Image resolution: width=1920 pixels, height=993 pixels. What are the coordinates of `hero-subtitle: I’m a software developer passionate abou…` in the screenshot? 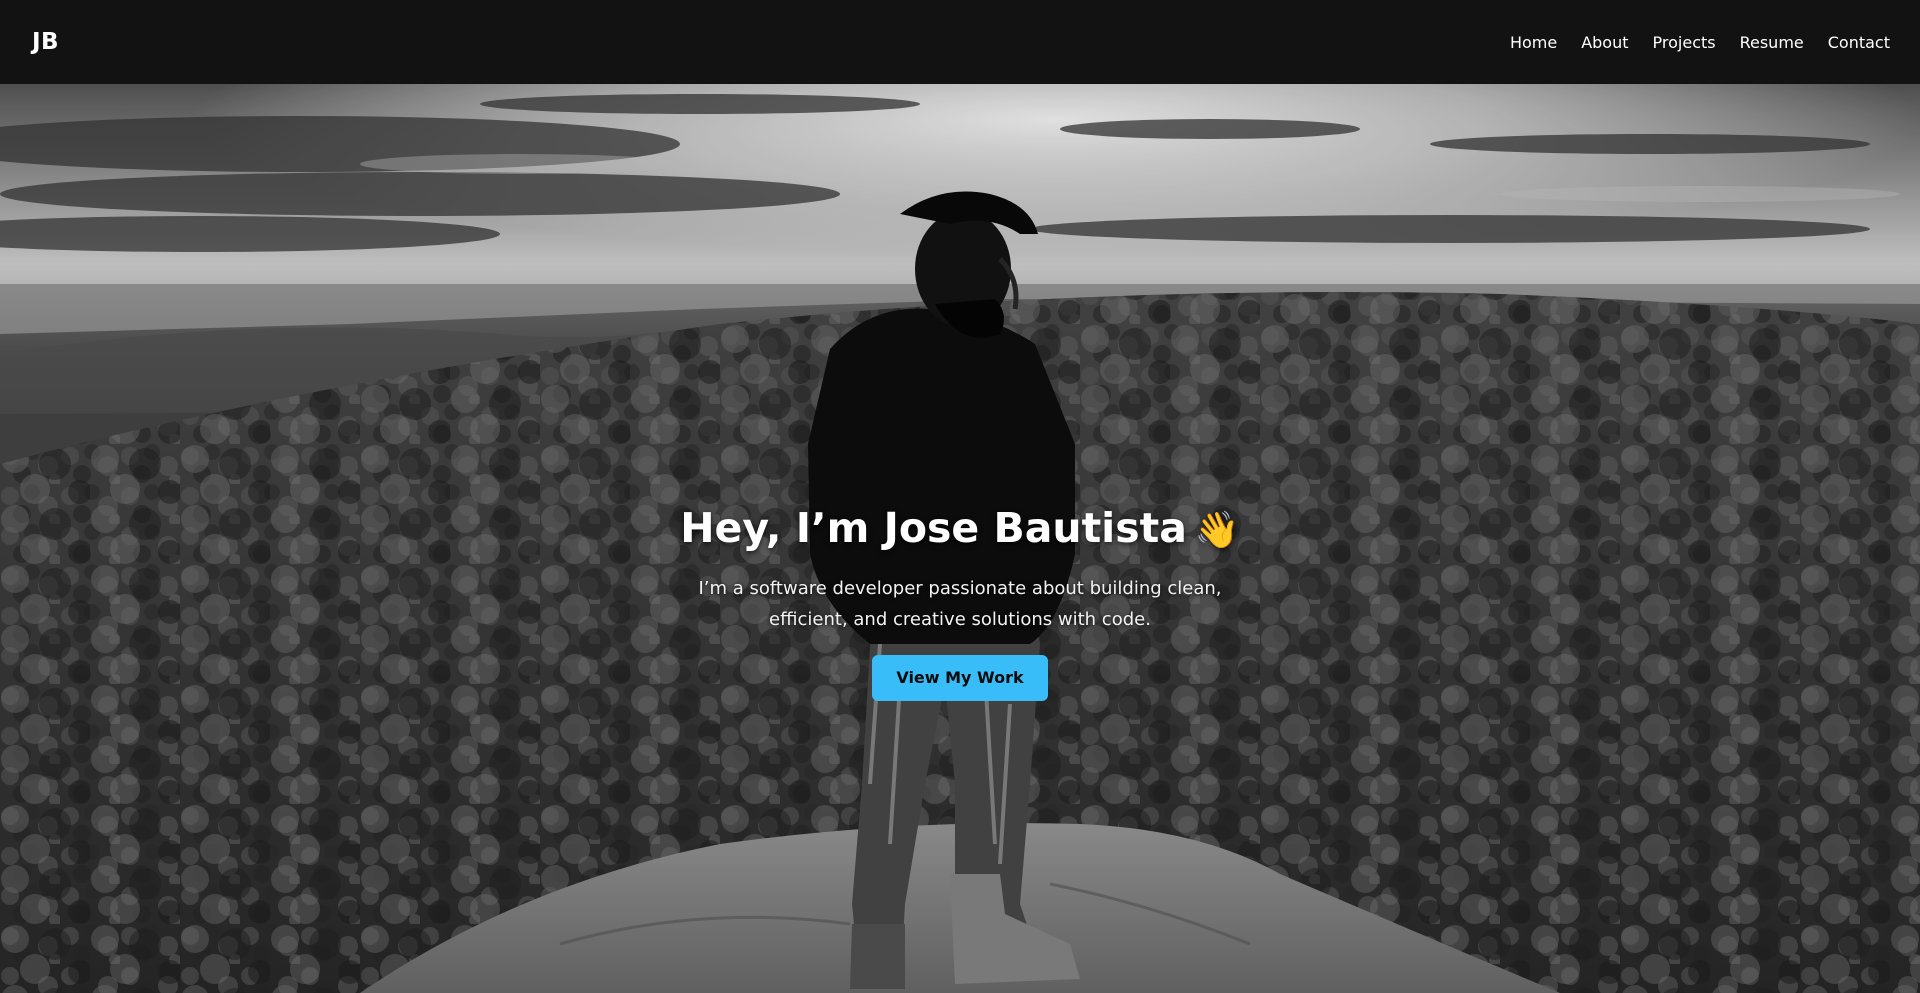 It's located at (960, 604).